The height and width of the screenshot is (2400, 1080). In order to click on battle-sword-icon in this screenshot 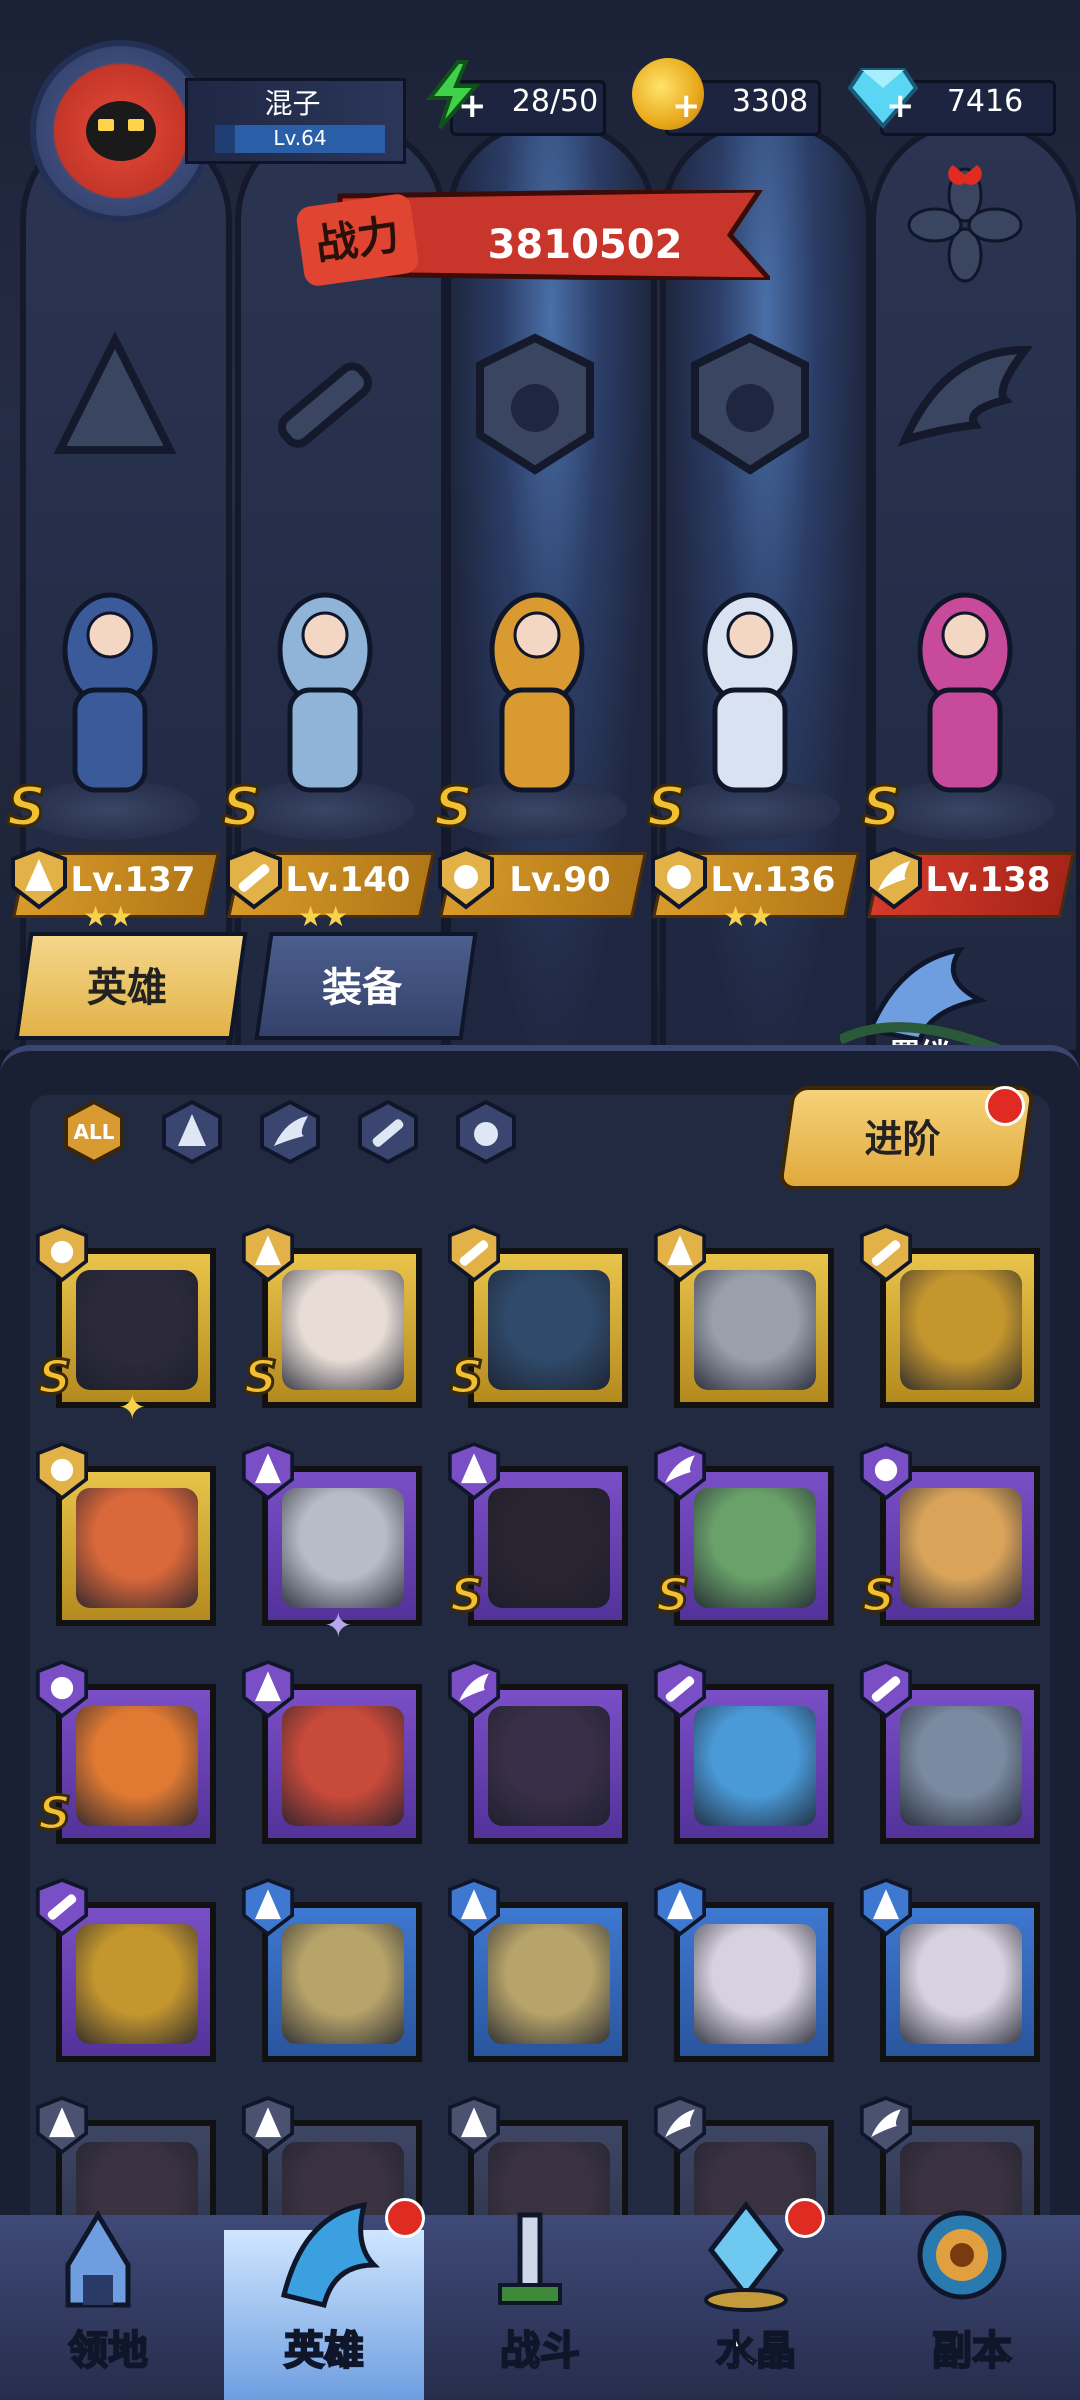, I will do `click(530, 2258)`.